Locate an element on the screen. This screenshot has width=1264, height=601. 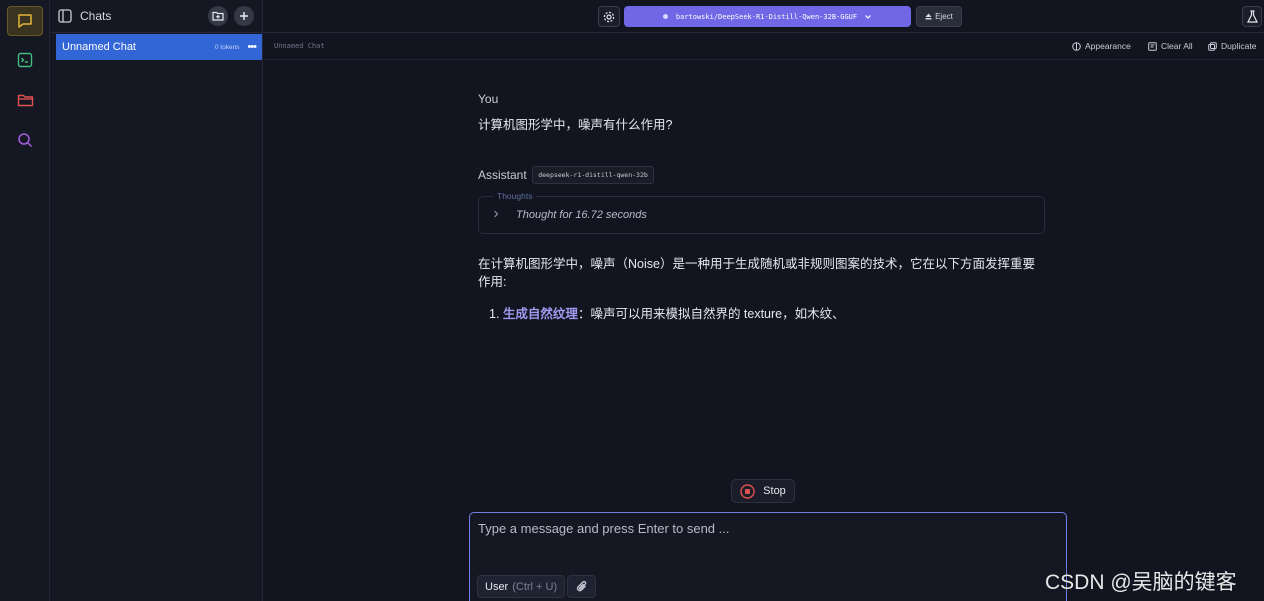
message-input is located at coordinates (768, 541).